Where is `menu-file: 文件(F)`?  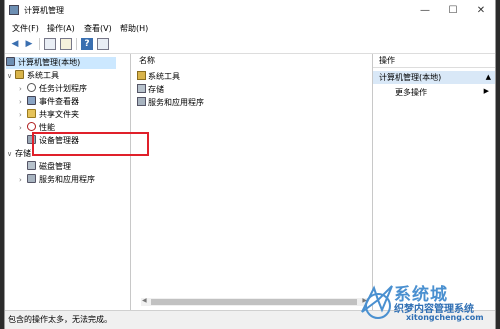
menu-file: 文件(F) is located at coordinates (25, 28).